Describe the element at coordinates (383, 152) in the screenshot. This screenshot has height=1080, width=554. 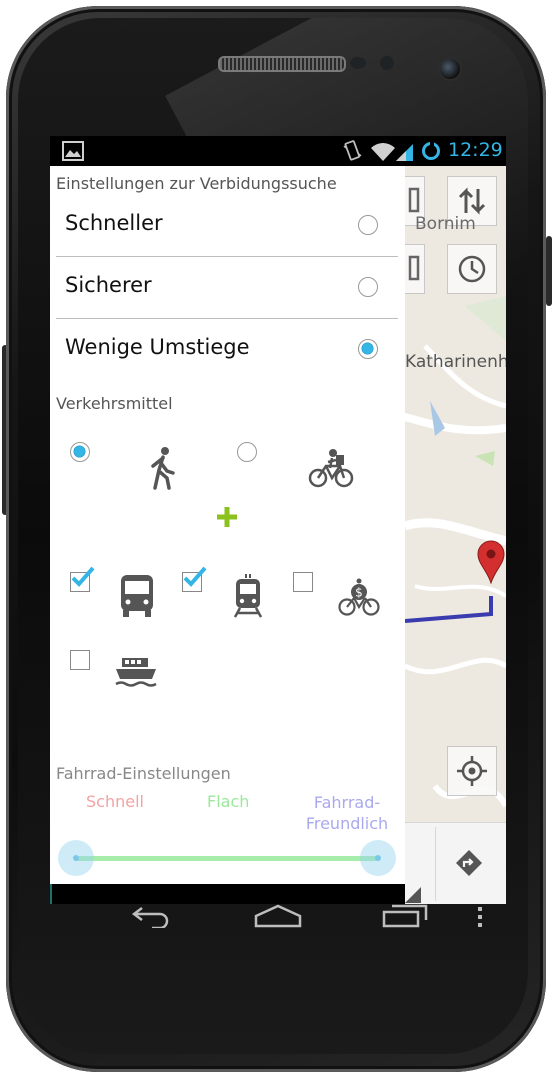
I see `wifi-icon` at that location.